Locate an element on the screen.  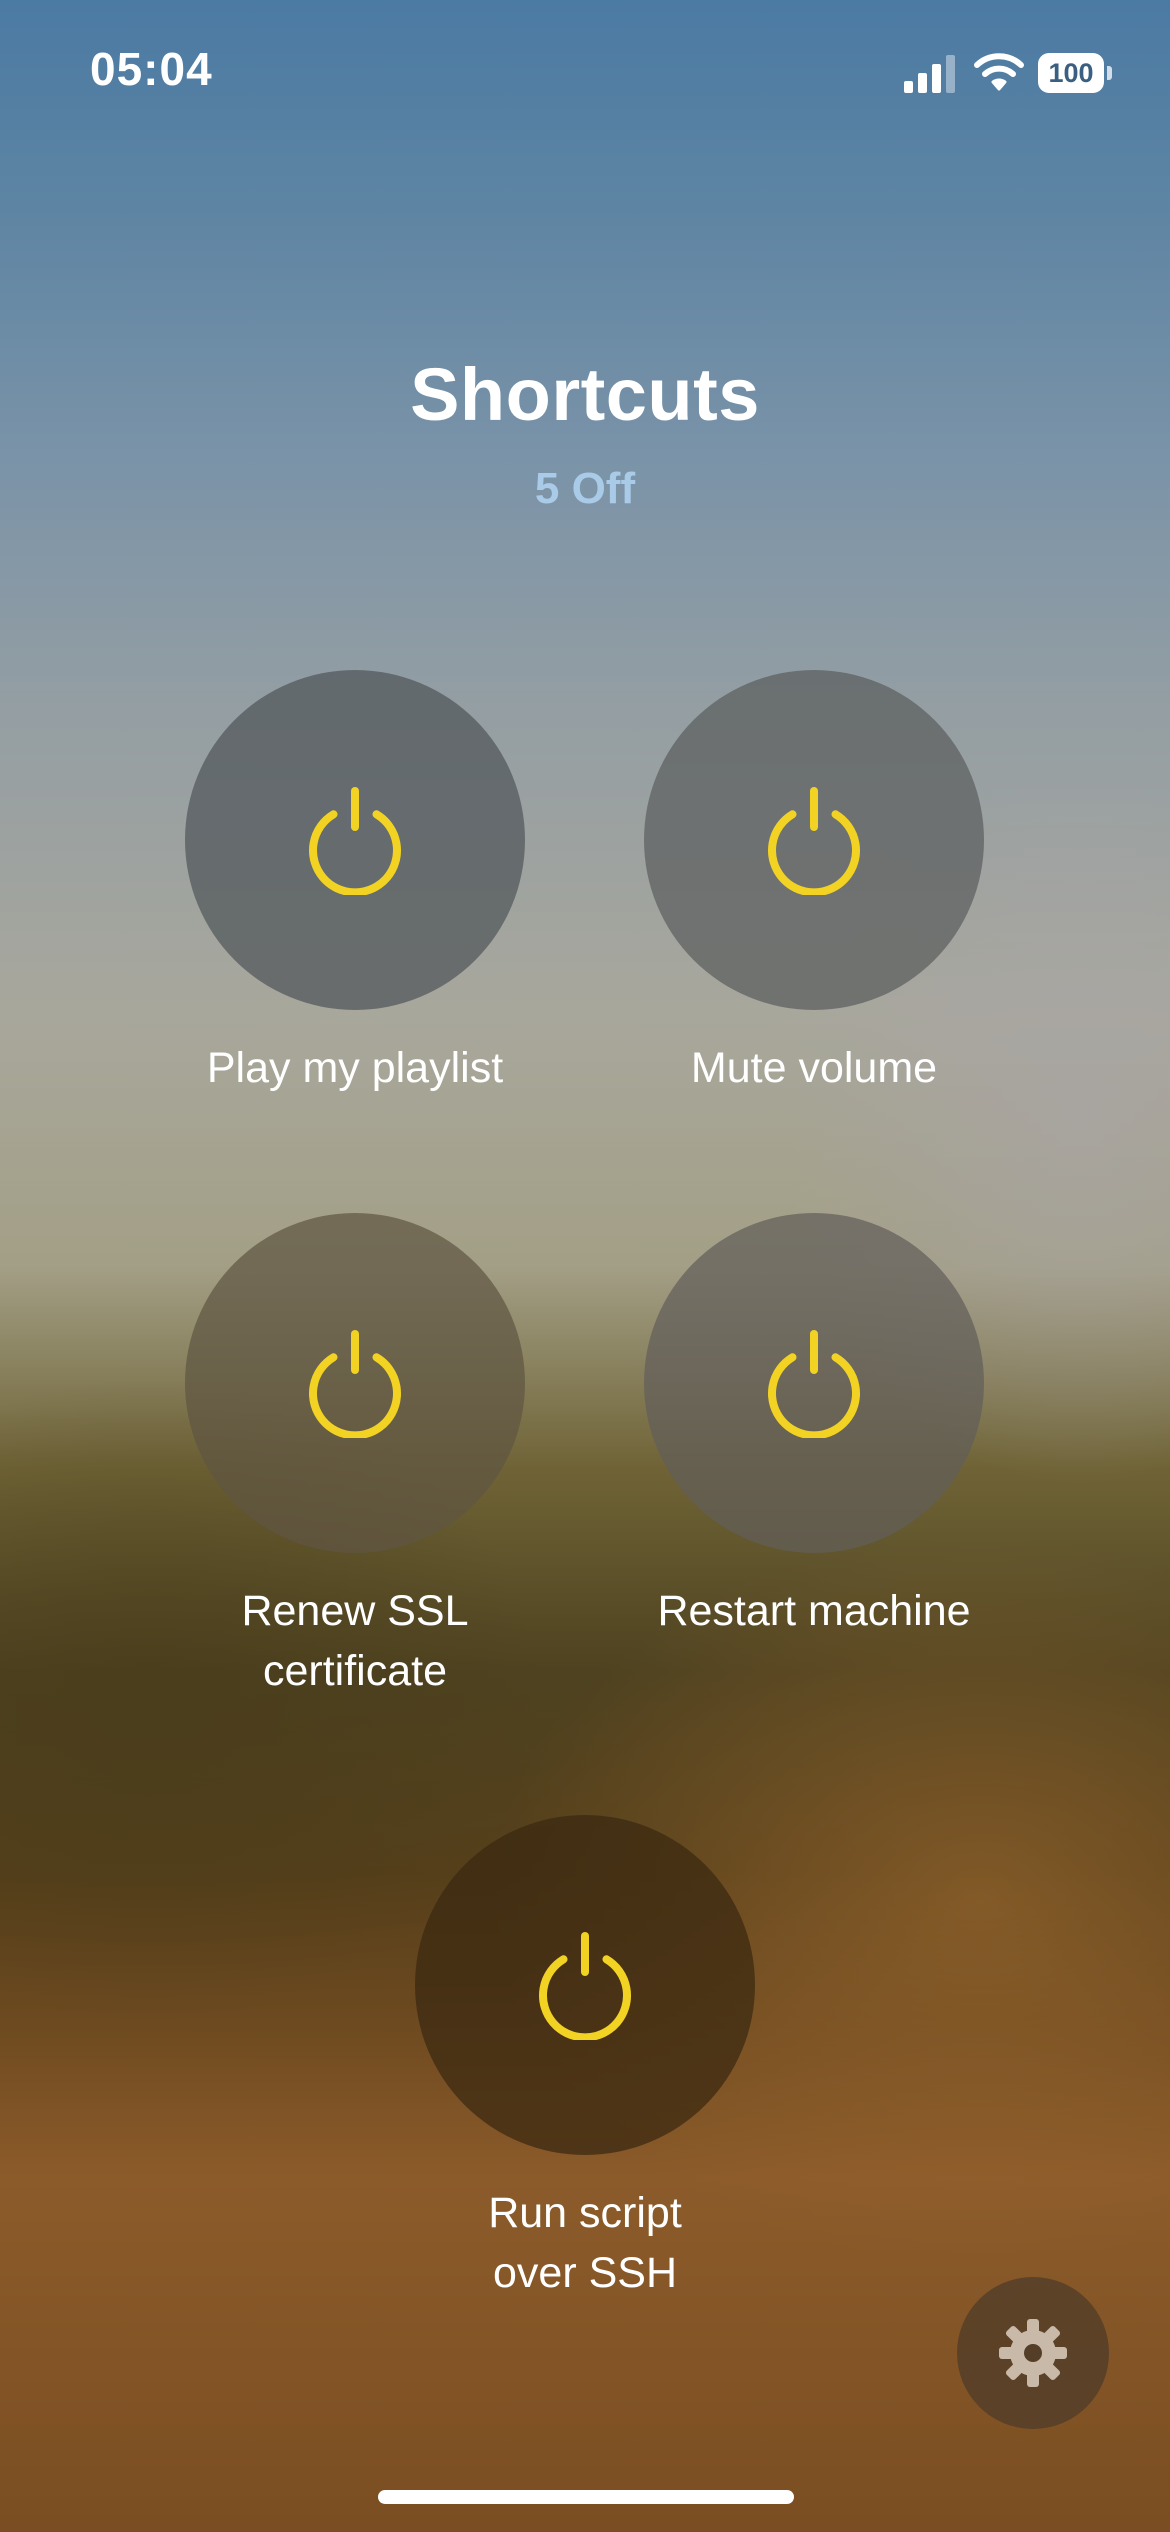
page-title: Shortcuts is located at coordinates (585, 394).